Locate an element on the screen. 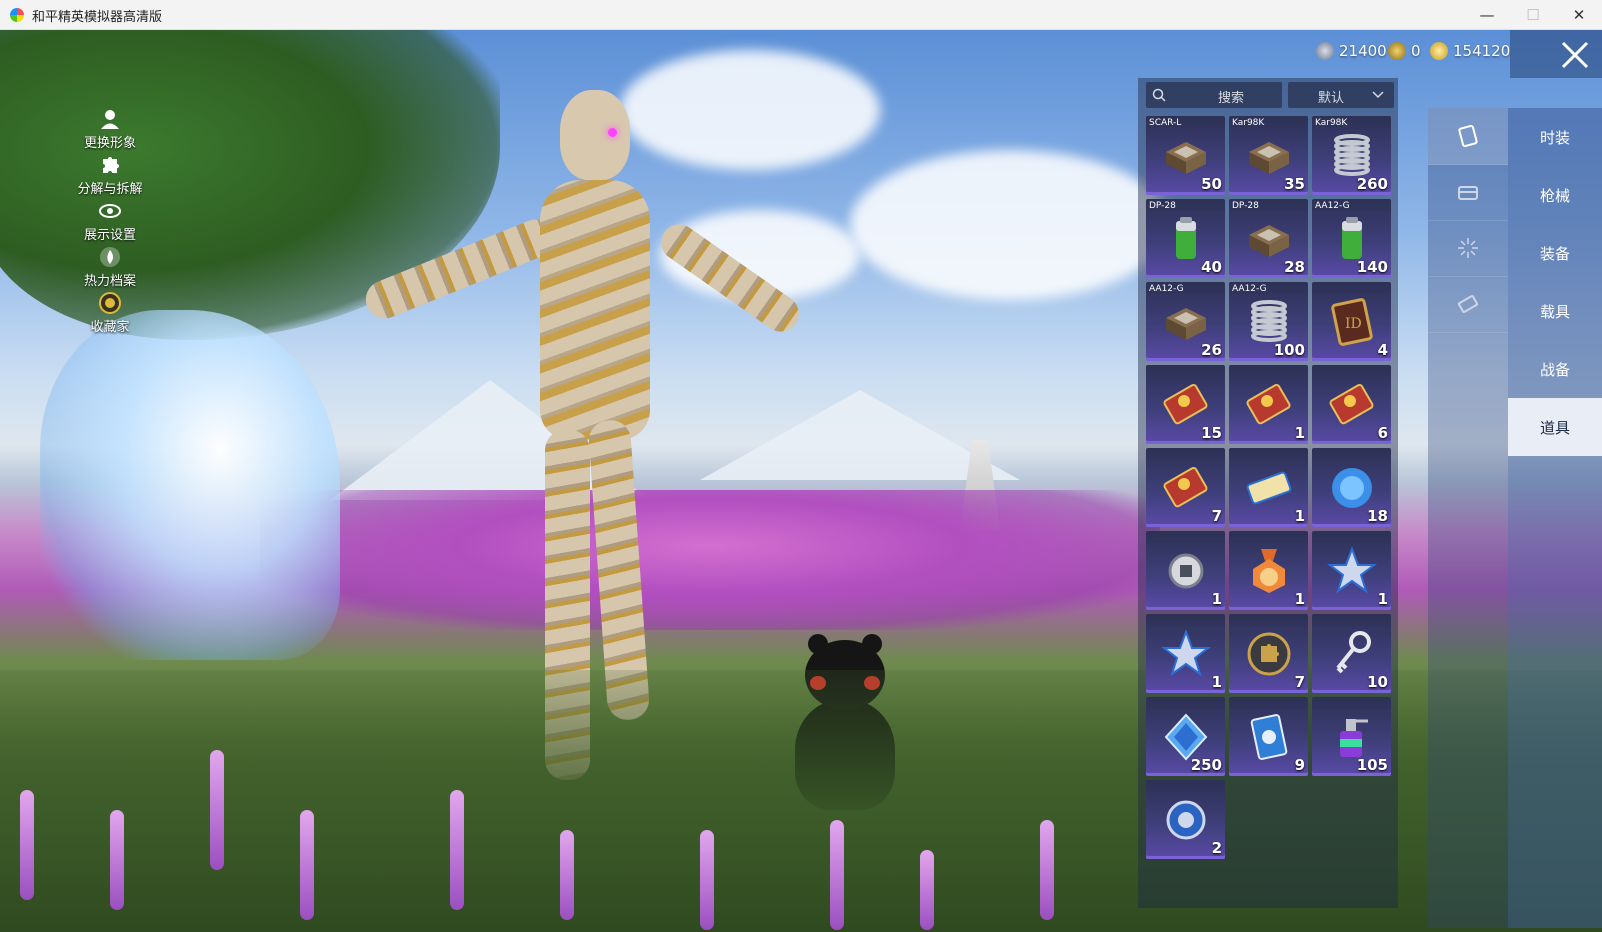 The width and height of the screenshot is (1602, 932). category-chest is located at coordinates (1468, 192).